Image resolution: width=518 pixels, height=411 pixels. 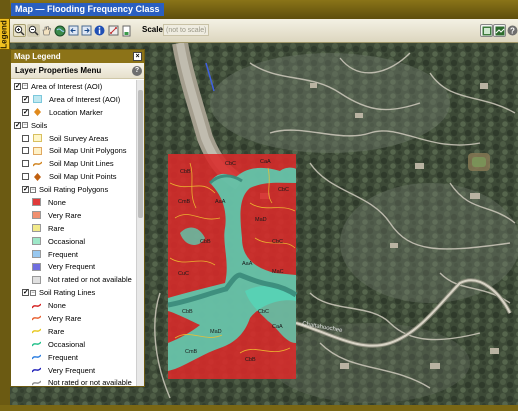 I want to click on legend-row: Frequent, so click(x=74, y=357).